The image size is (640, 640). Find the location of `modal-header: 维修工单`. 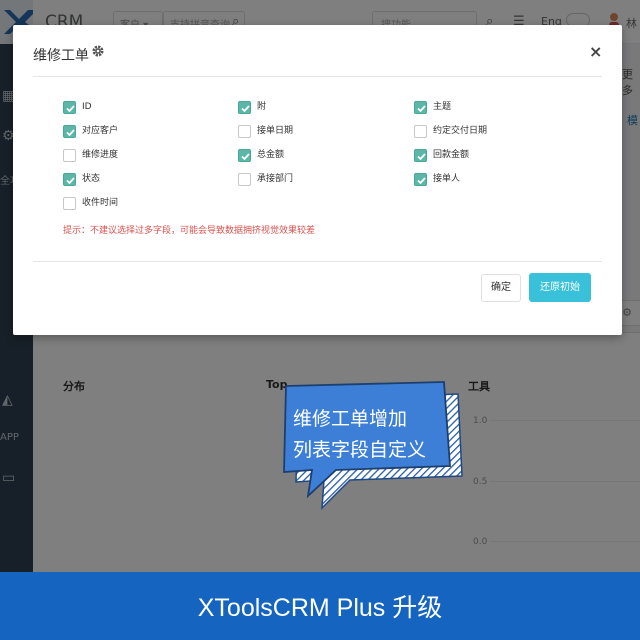

modal-header: 维修工单 is located at coordinates (317, 51).